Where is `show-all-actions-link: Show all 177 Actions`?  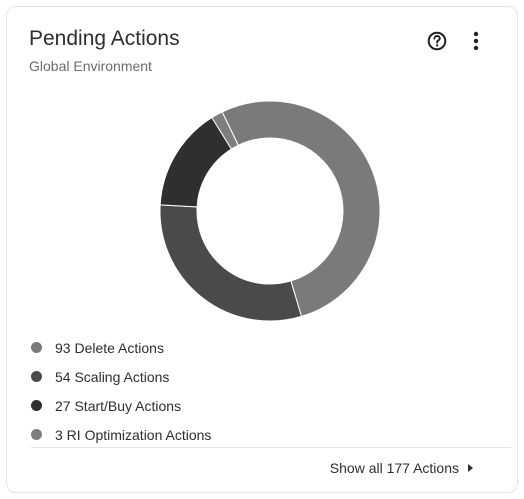 show-all-actions-link: Show all 177 Actions is located at coordinates (401, 468).